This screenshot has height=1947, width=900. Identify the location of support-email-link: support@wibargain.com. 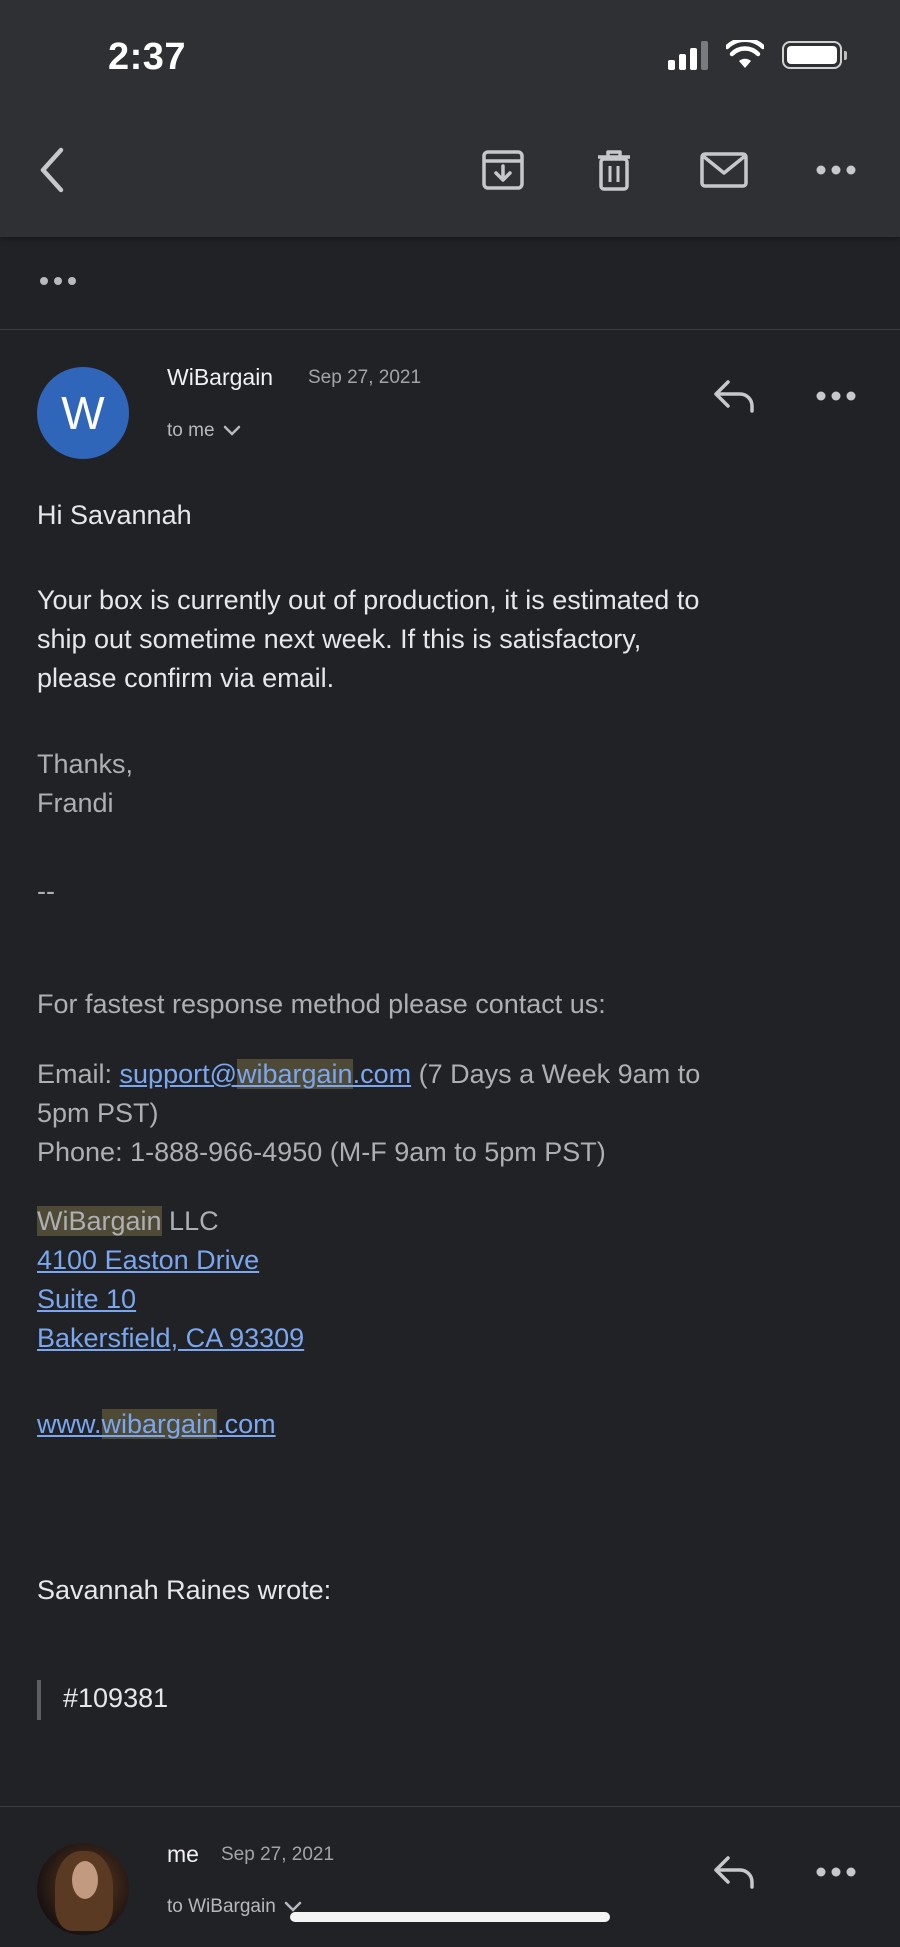
(265, 1074).